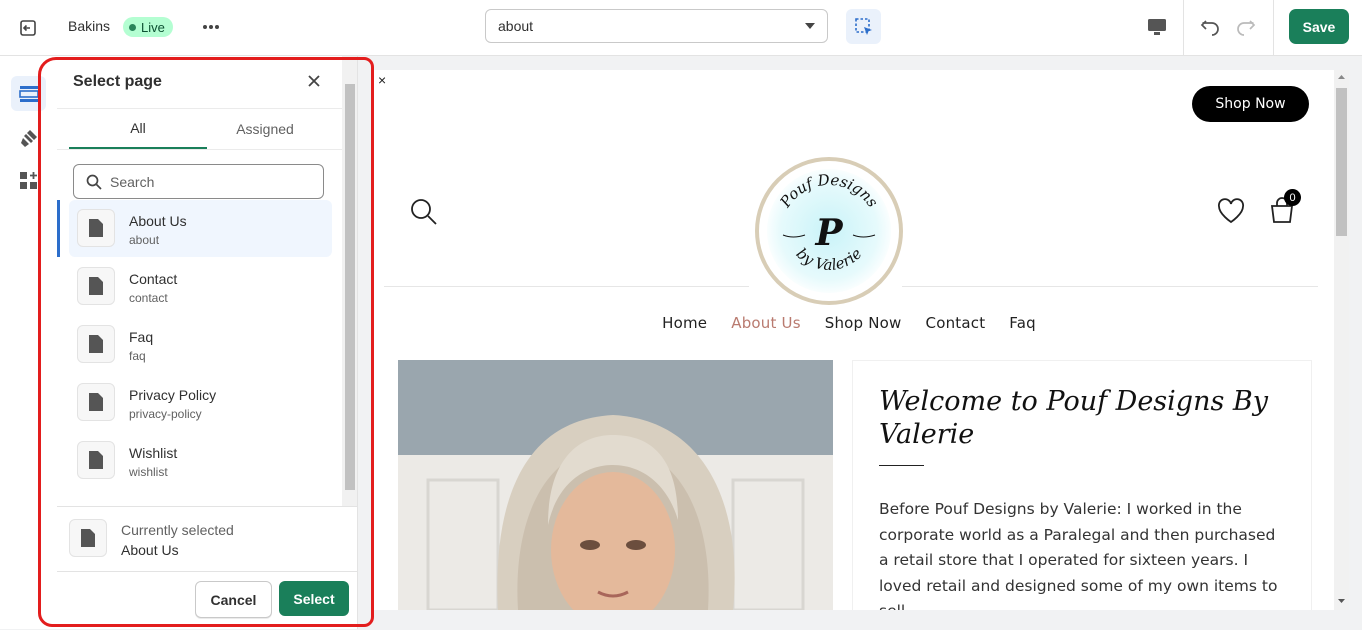 The width and height of the screenshot is (1362, 630). I want to click on page-title: Contact, so click(153, 279).